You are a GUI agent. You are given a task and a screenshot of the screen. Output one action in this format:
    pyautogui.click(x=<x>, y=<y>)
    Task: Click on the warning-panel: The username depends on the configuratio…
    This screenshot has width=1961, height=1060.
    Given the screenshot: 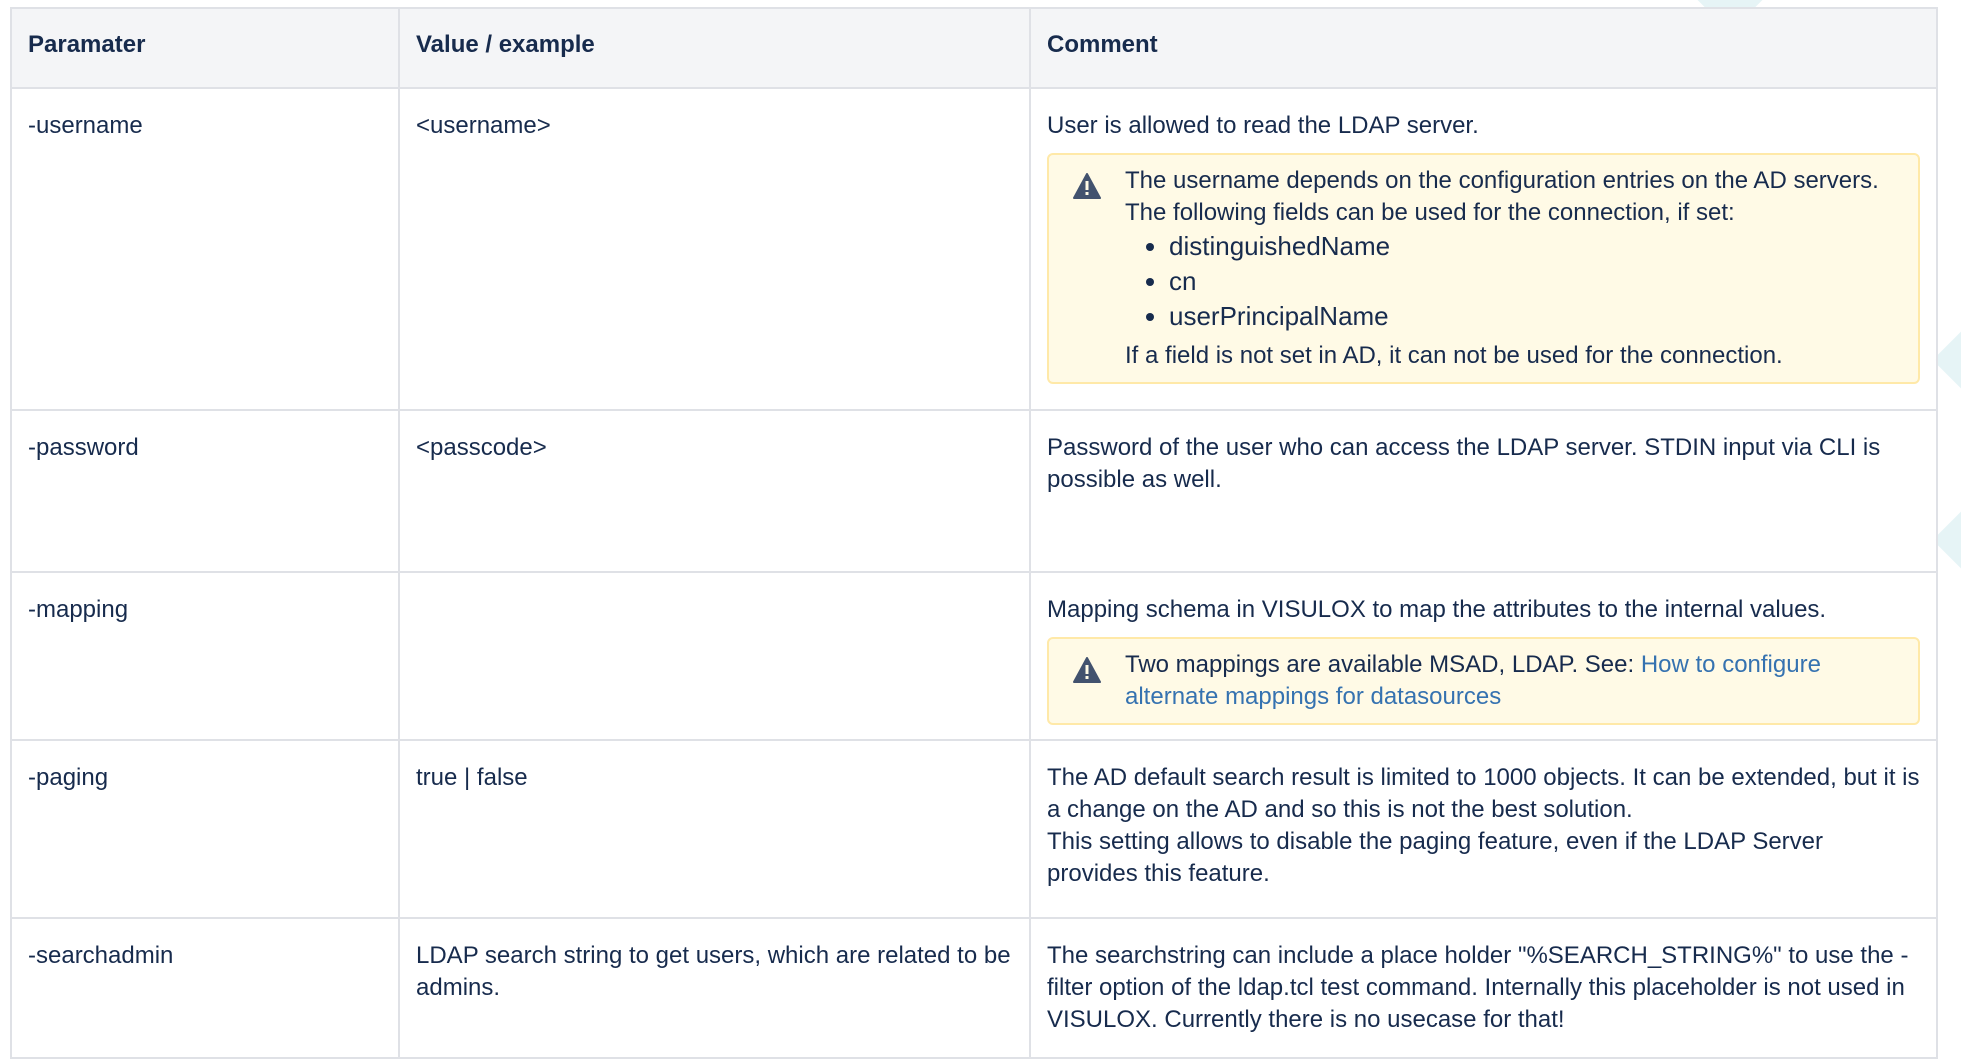 What is the action you would take?
    pyautogui.click(x=1483, y=268)
    